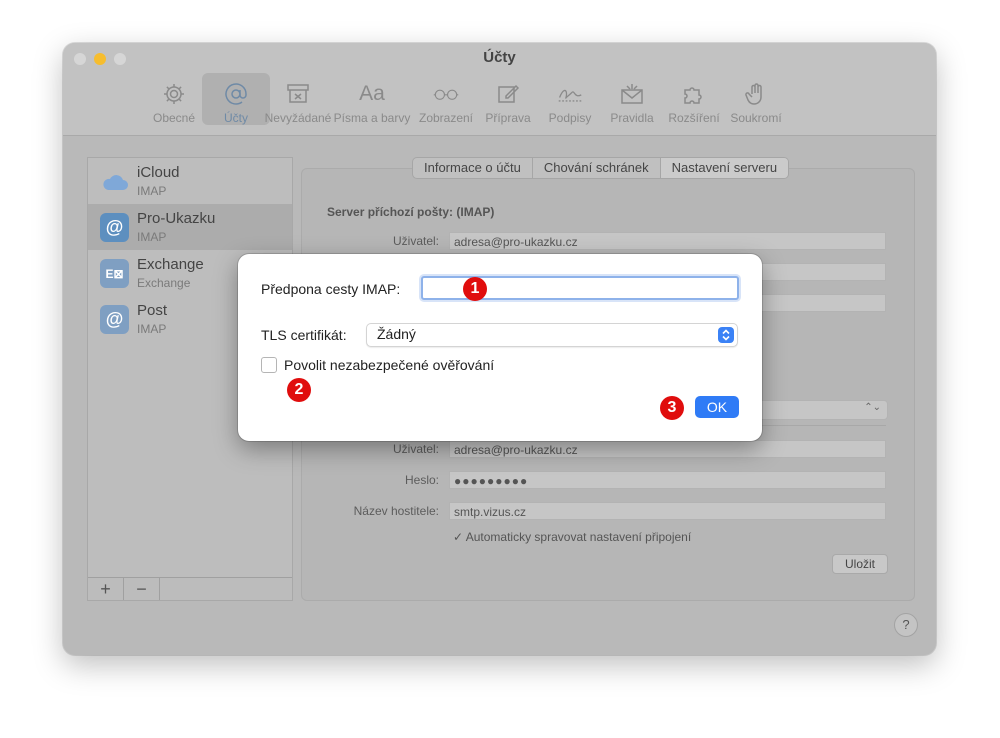 The height and width of the screenshot is (738, 1000). Describe the element at coordinates (726, 335) in the screenshot. I see `chevron-updown-icon` at that location.